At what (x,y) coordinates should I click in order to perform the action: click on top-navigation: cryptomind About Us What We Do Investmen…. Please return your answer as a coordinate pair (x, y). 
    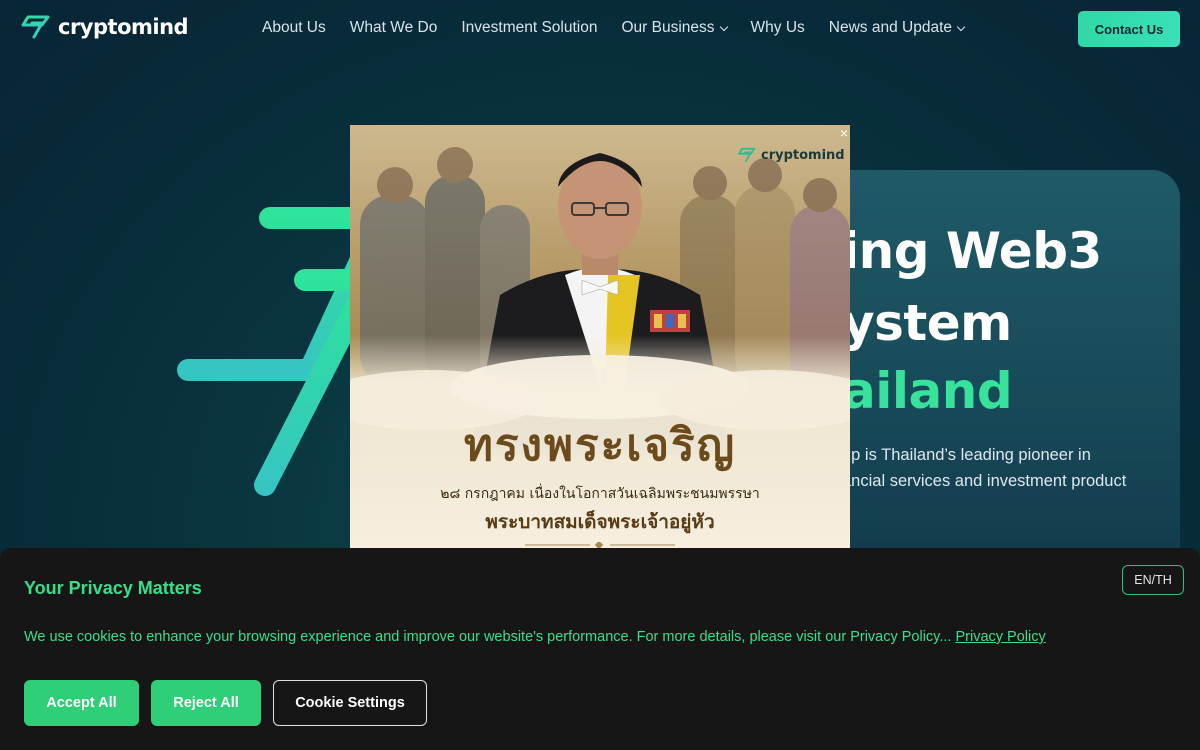
    Looking at the image, I should click on (600, 29).